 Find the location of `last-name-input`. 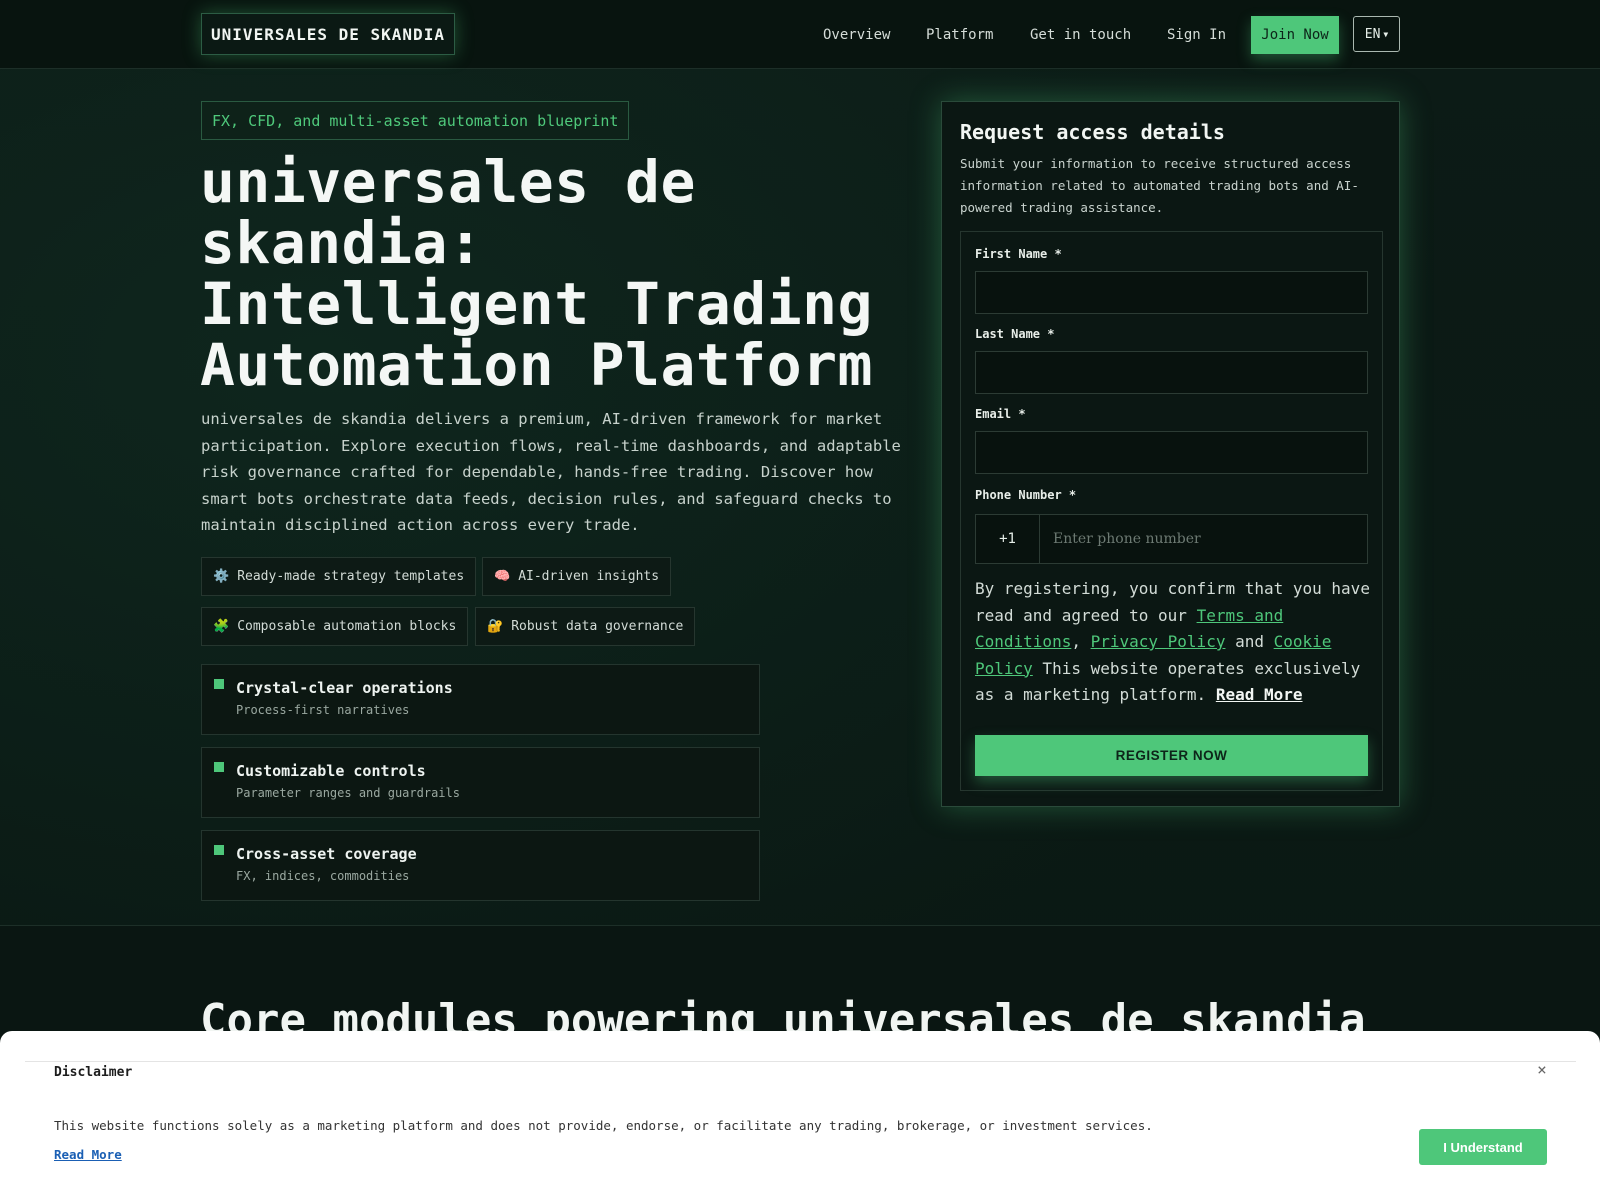

last-name-input is located at coordinates (1171, 372).